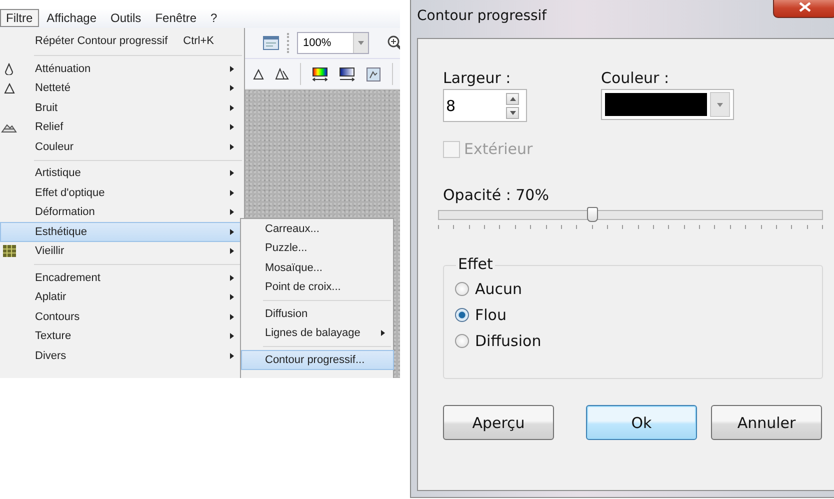  I want to click on close-button, so click(803, 9).